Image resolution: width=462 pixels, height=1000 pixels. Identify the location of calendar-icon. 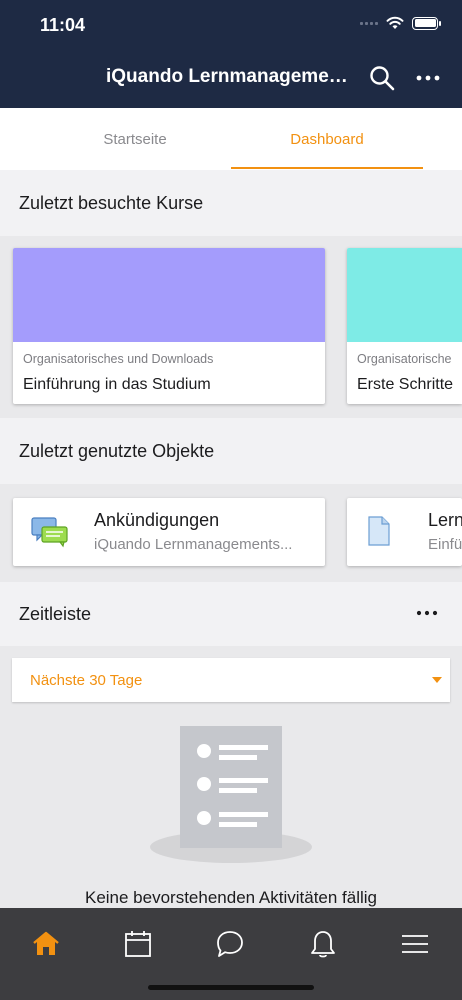
(138, 944).